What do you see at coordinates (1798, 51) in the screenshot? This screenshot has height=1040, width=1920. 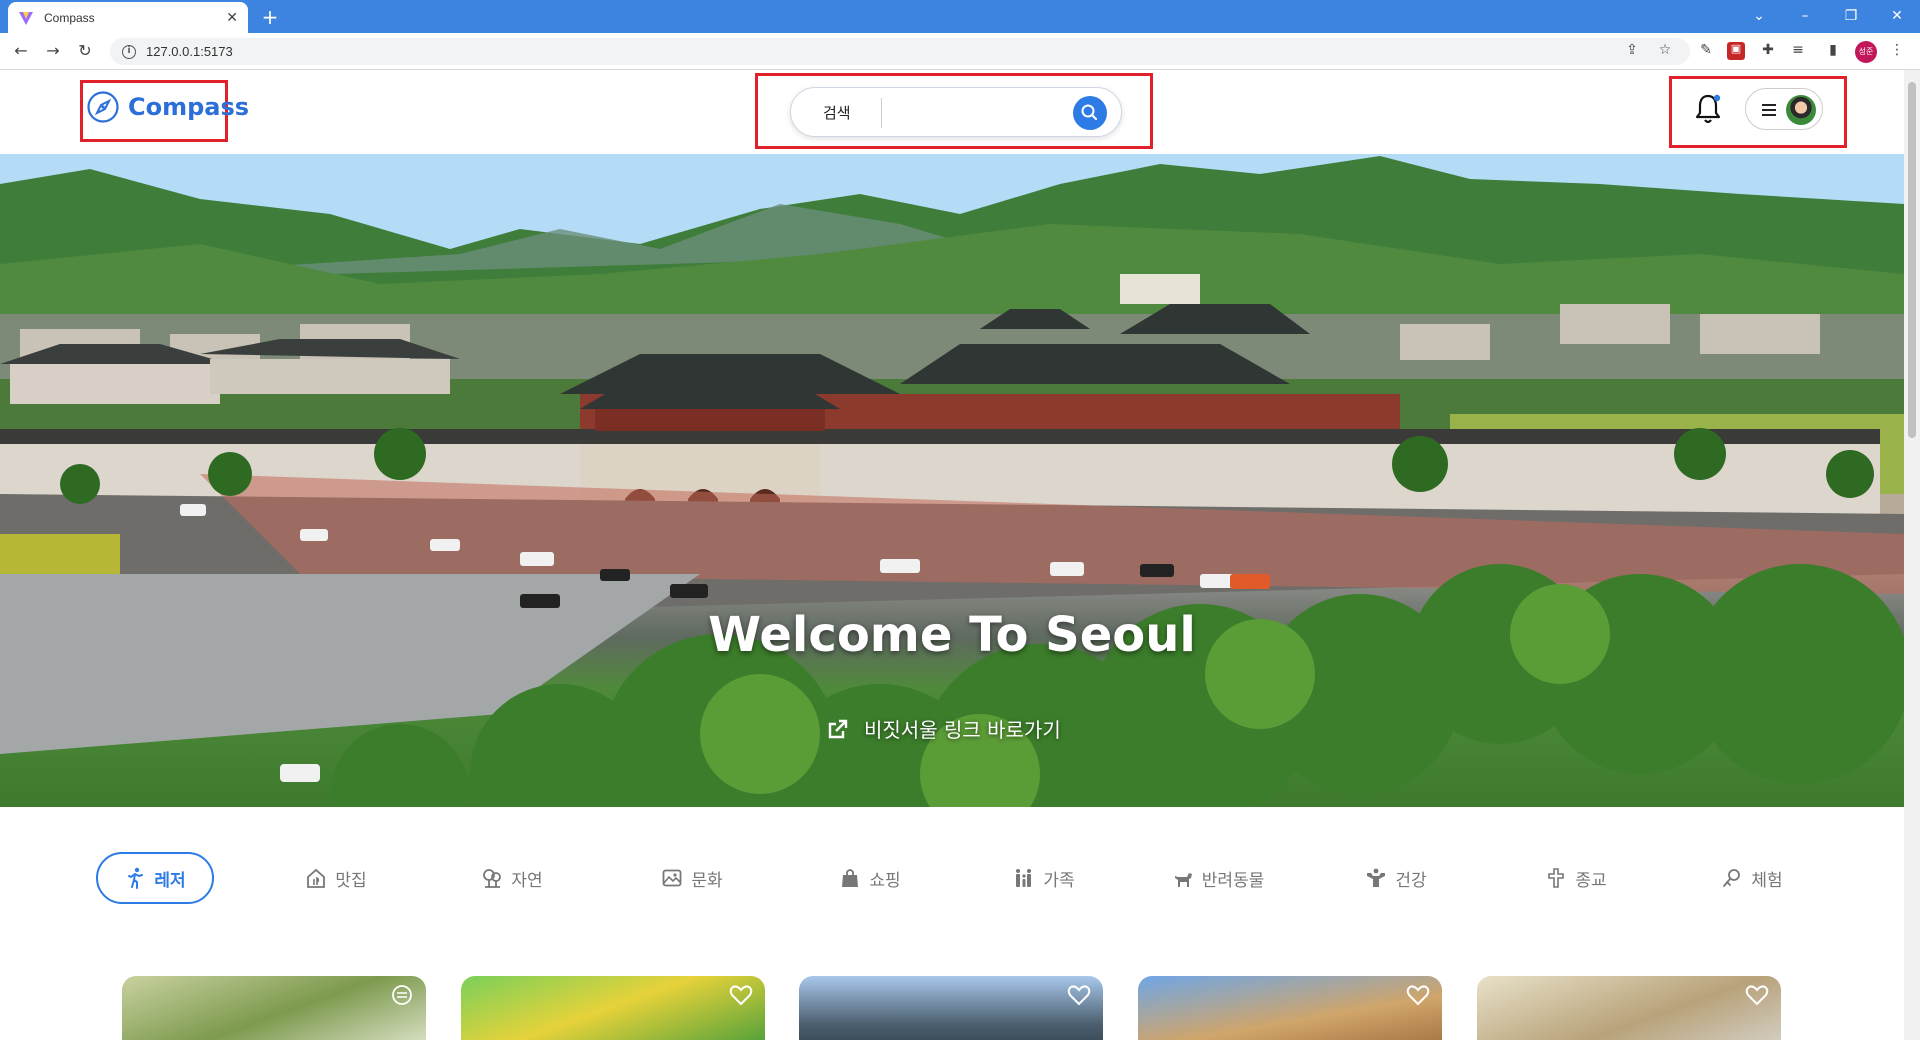 I see `reading-list-icon: ≡` at bounding box center [1798, 51].